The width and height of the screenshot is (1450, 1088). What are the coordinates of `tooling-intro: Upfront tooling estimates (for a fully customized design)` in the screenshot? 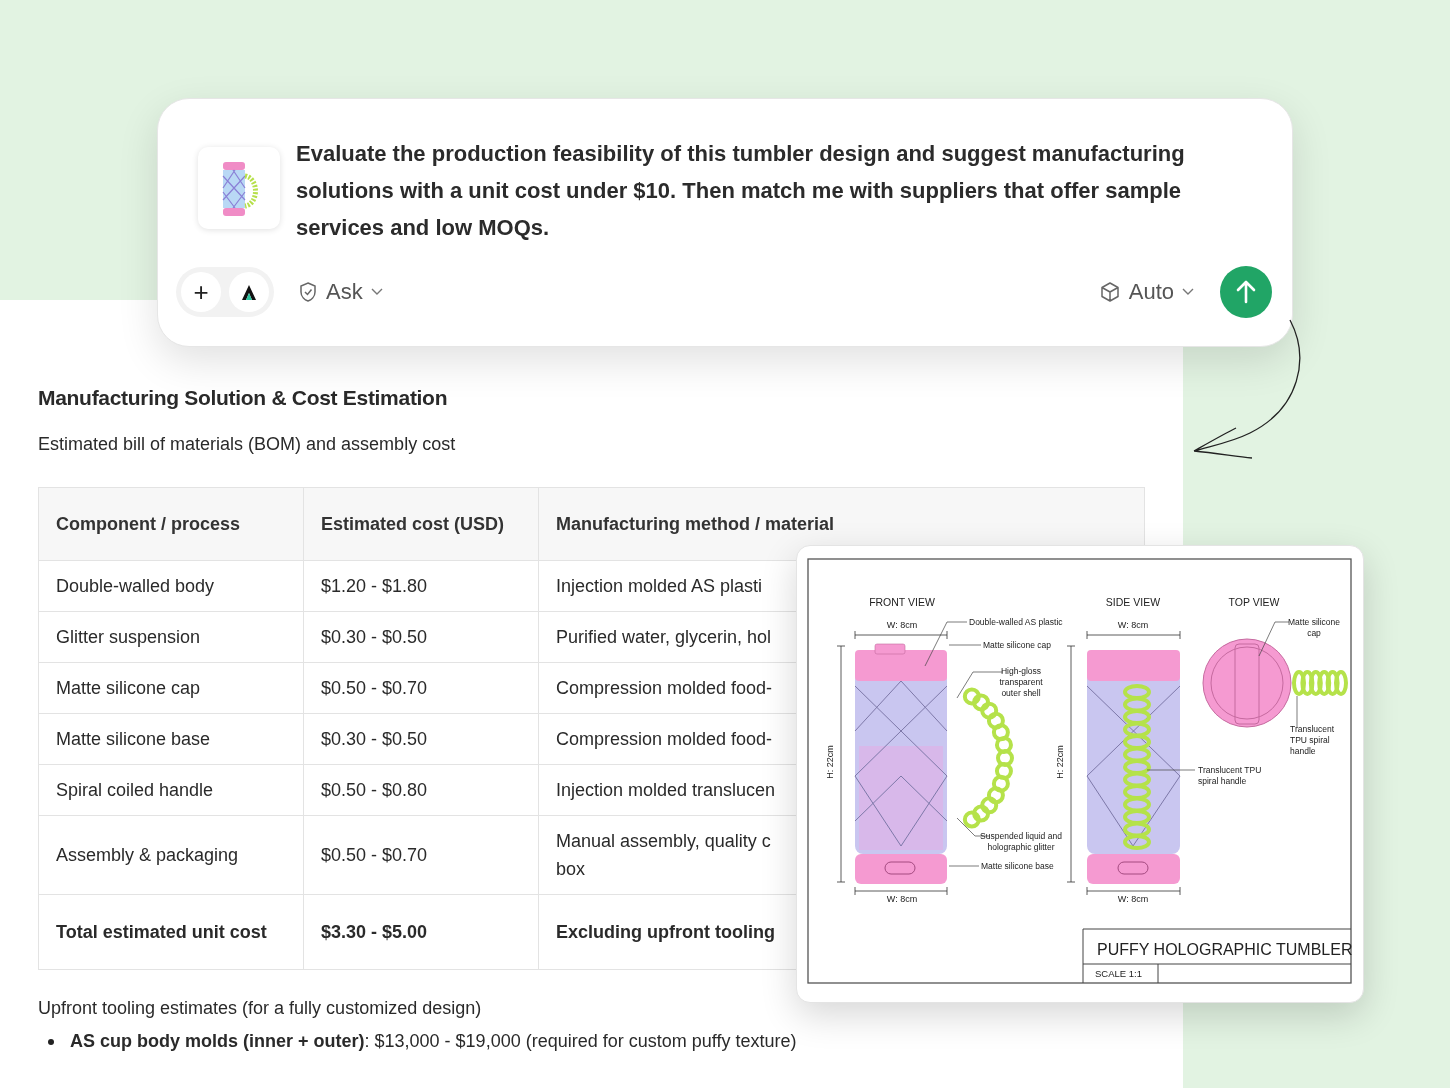 It's located at (260, 1008).